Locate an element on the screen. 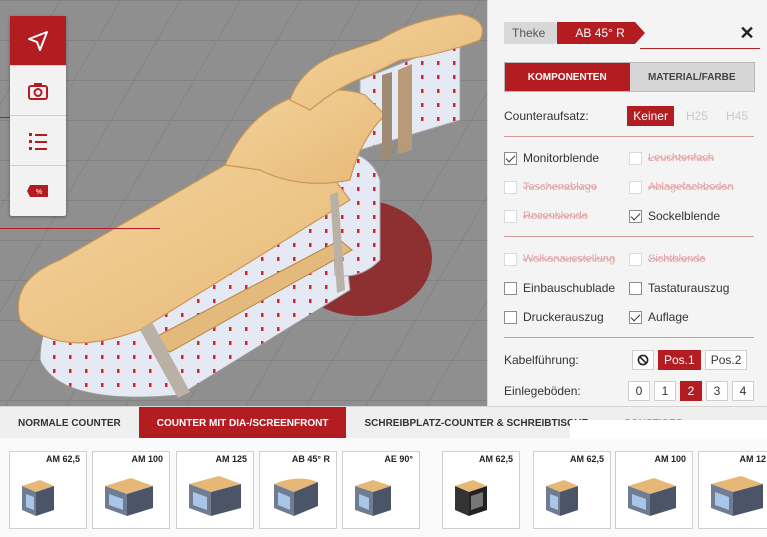  option-sockelblende: Sockelblende is located at coordinates (674, 216).